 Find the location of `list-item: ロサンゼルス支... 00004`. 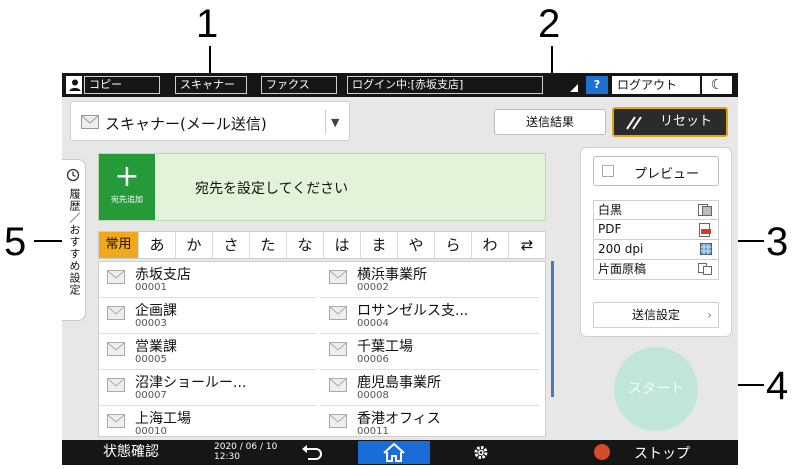

list-item: ロサンゼルス支... 00004 is located at coordinates (430, 316).